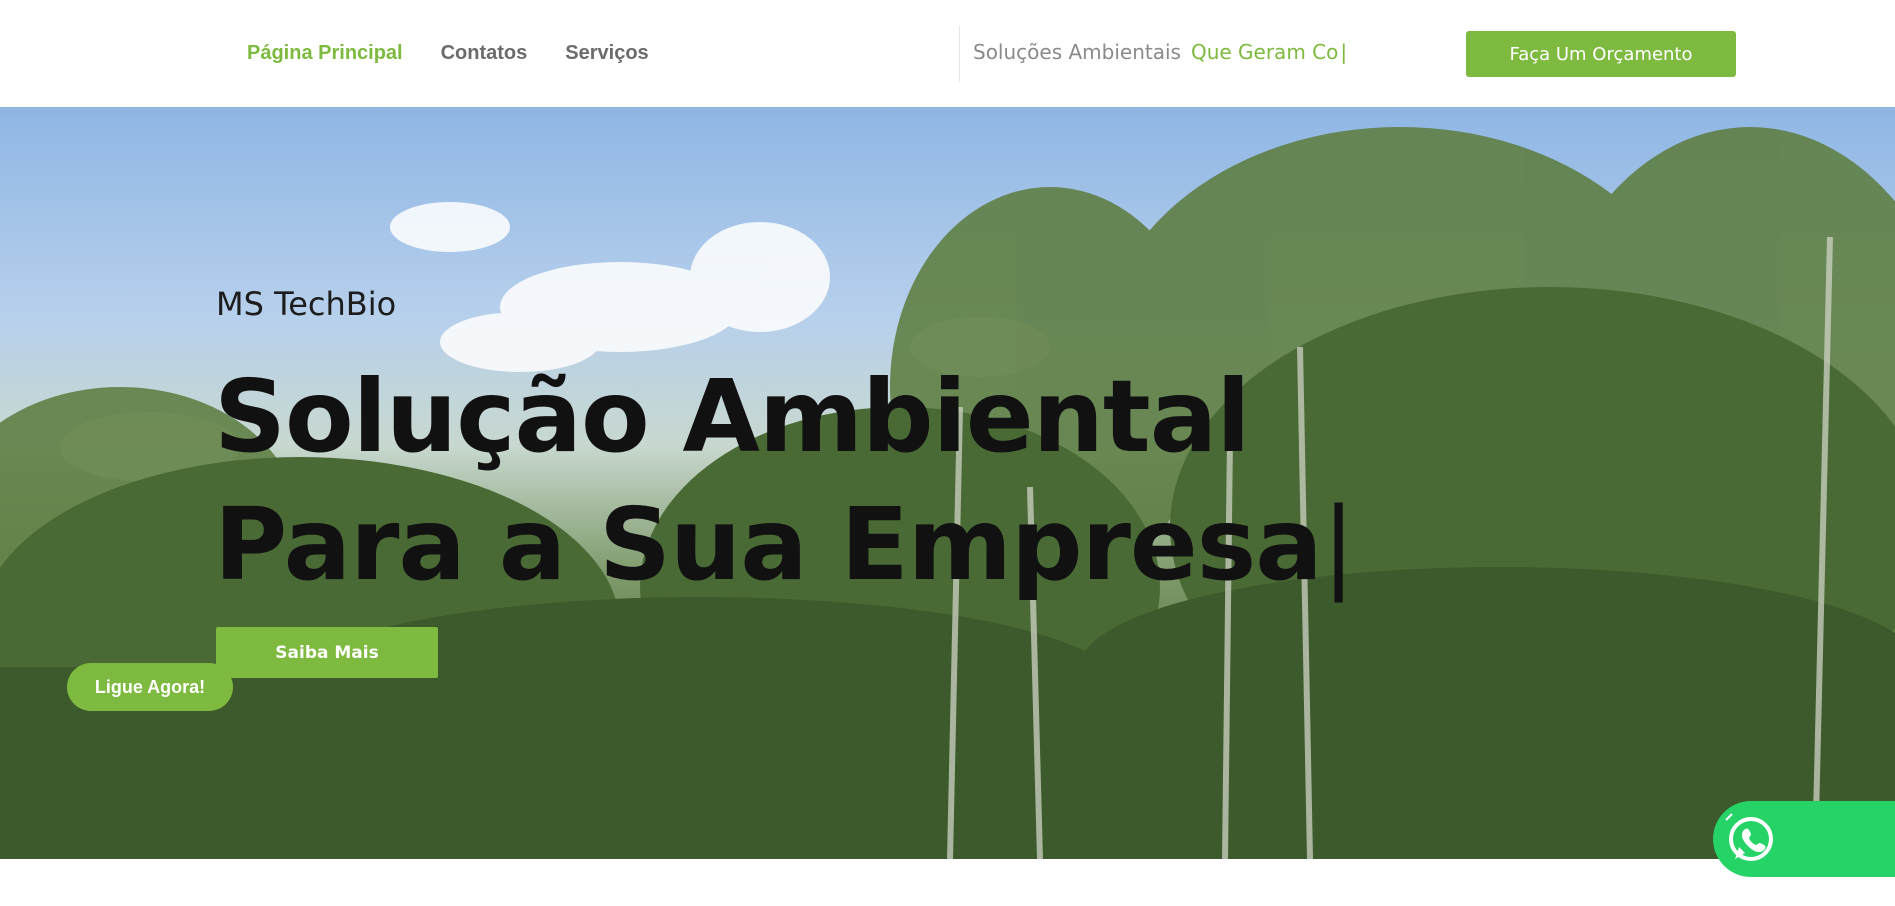  I want to click on main-nav: Página Principal Contatos Serviços, so click(448, 53).